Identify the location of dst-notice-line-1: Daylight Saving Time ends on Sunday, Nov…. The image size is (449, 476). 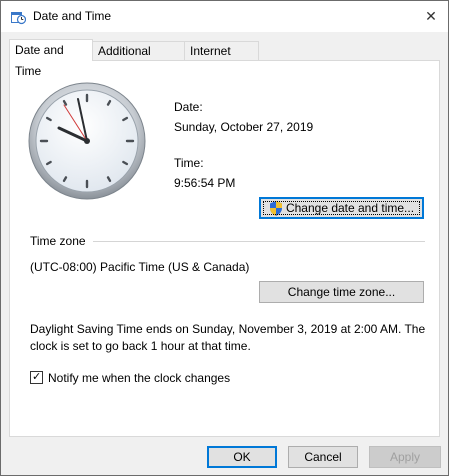
(228, 329).